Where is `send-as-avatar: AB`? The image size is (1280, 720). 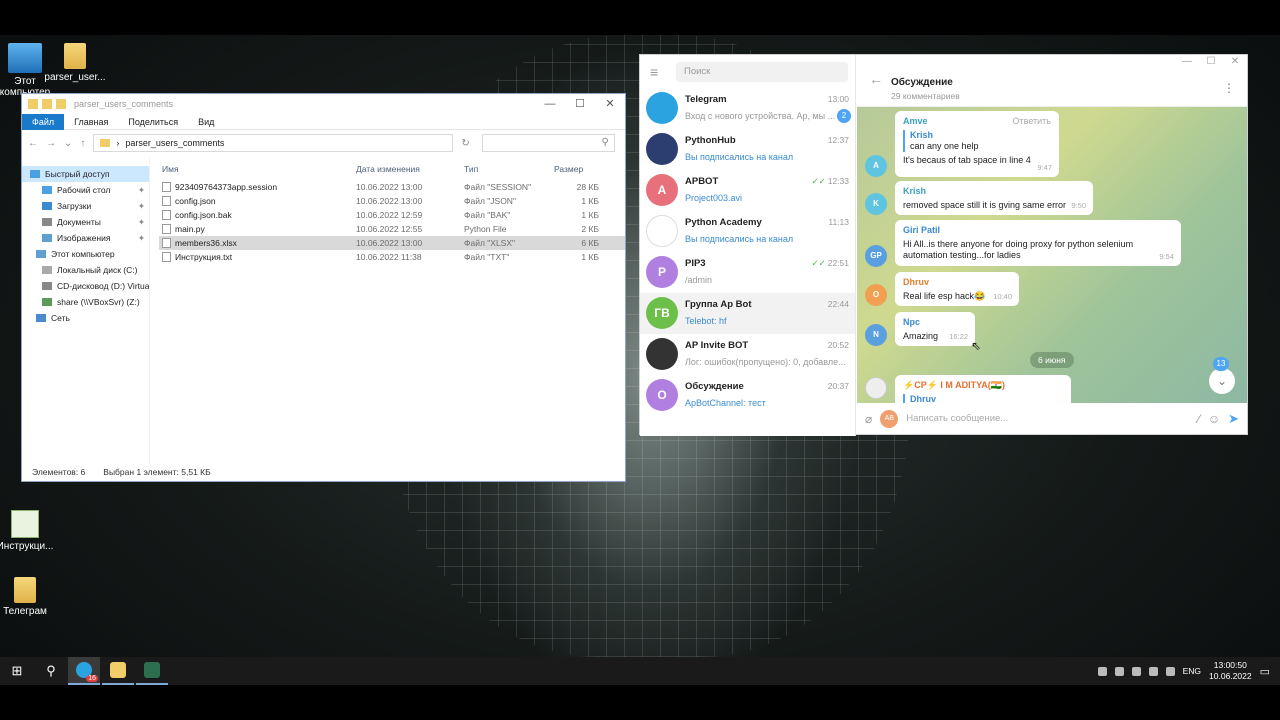 send-as-avatar: AB is located at coordinates (889, 418).